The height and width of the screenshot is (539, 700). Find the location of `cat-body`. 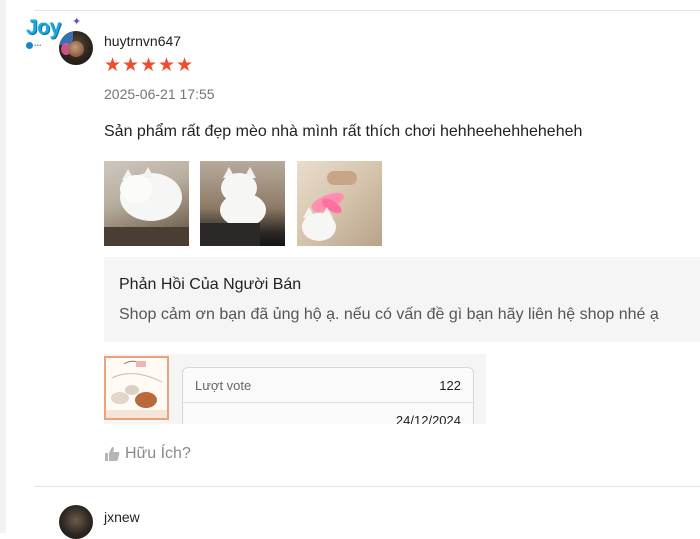

cat-body is located at coordinates (243, 210).